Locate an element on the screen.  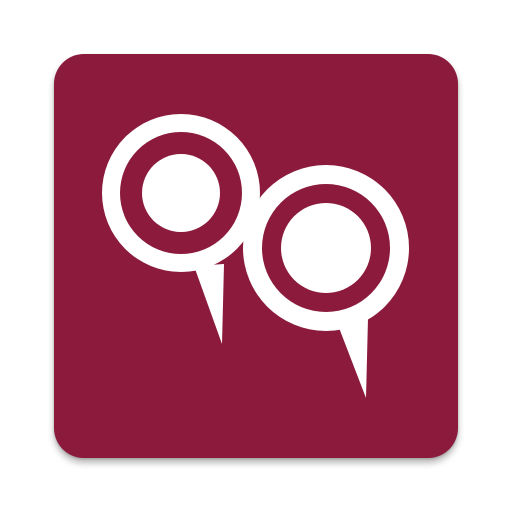
right-pin-icon is located at coordinates (326, 281).